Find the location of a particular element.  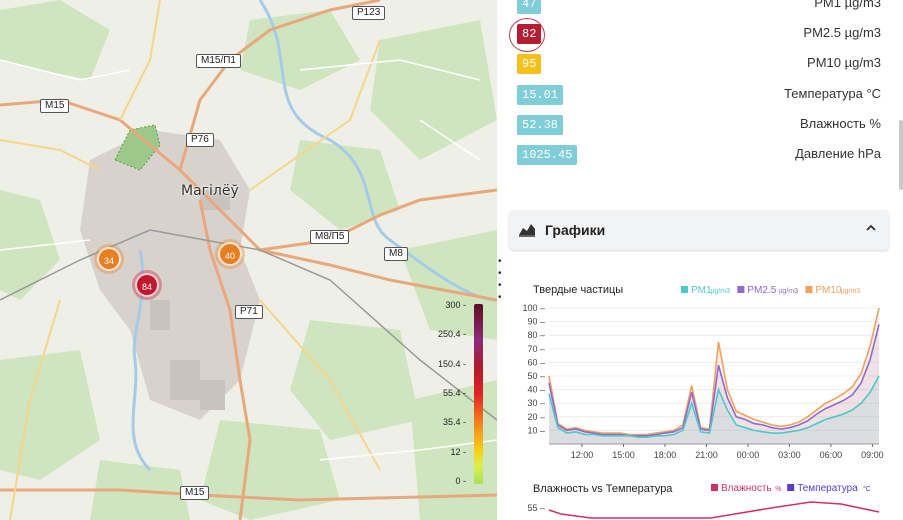

sensor-marker-40: 40 is located at coordinates (230, 254).